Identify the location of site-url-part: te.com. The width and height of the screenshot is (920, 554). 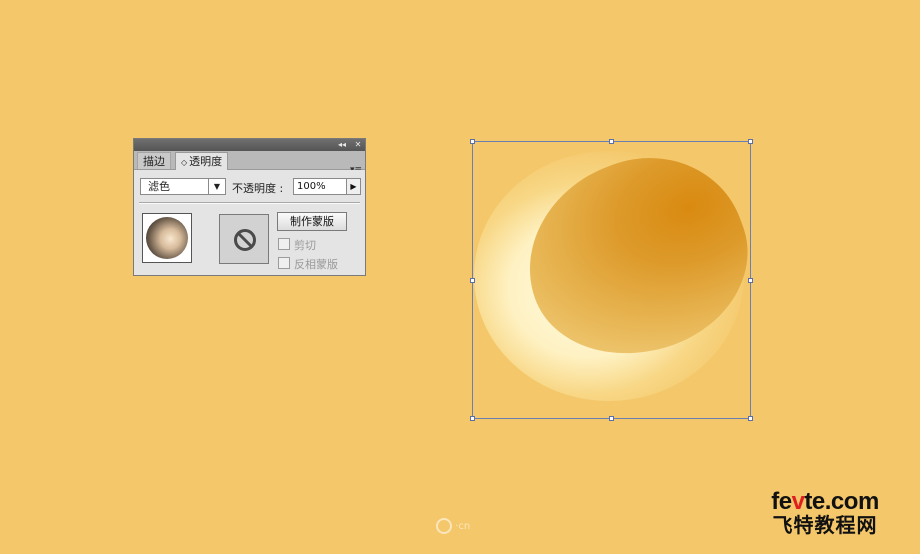
(841, 501).